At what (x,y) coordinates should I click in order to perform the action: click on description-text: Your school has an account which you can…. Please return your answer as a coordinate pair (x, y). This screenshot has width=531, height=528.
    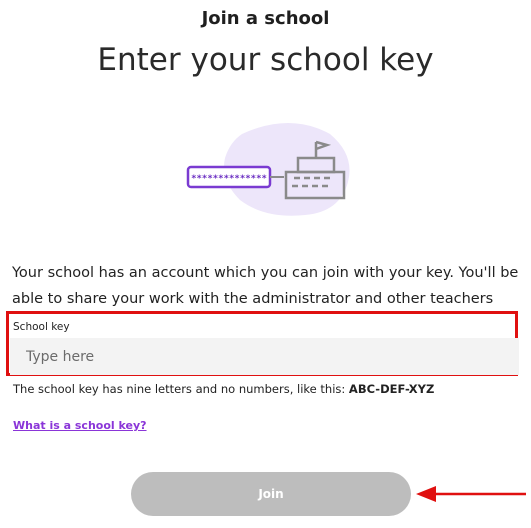
    Looking at the image, I should click on (265, 286).